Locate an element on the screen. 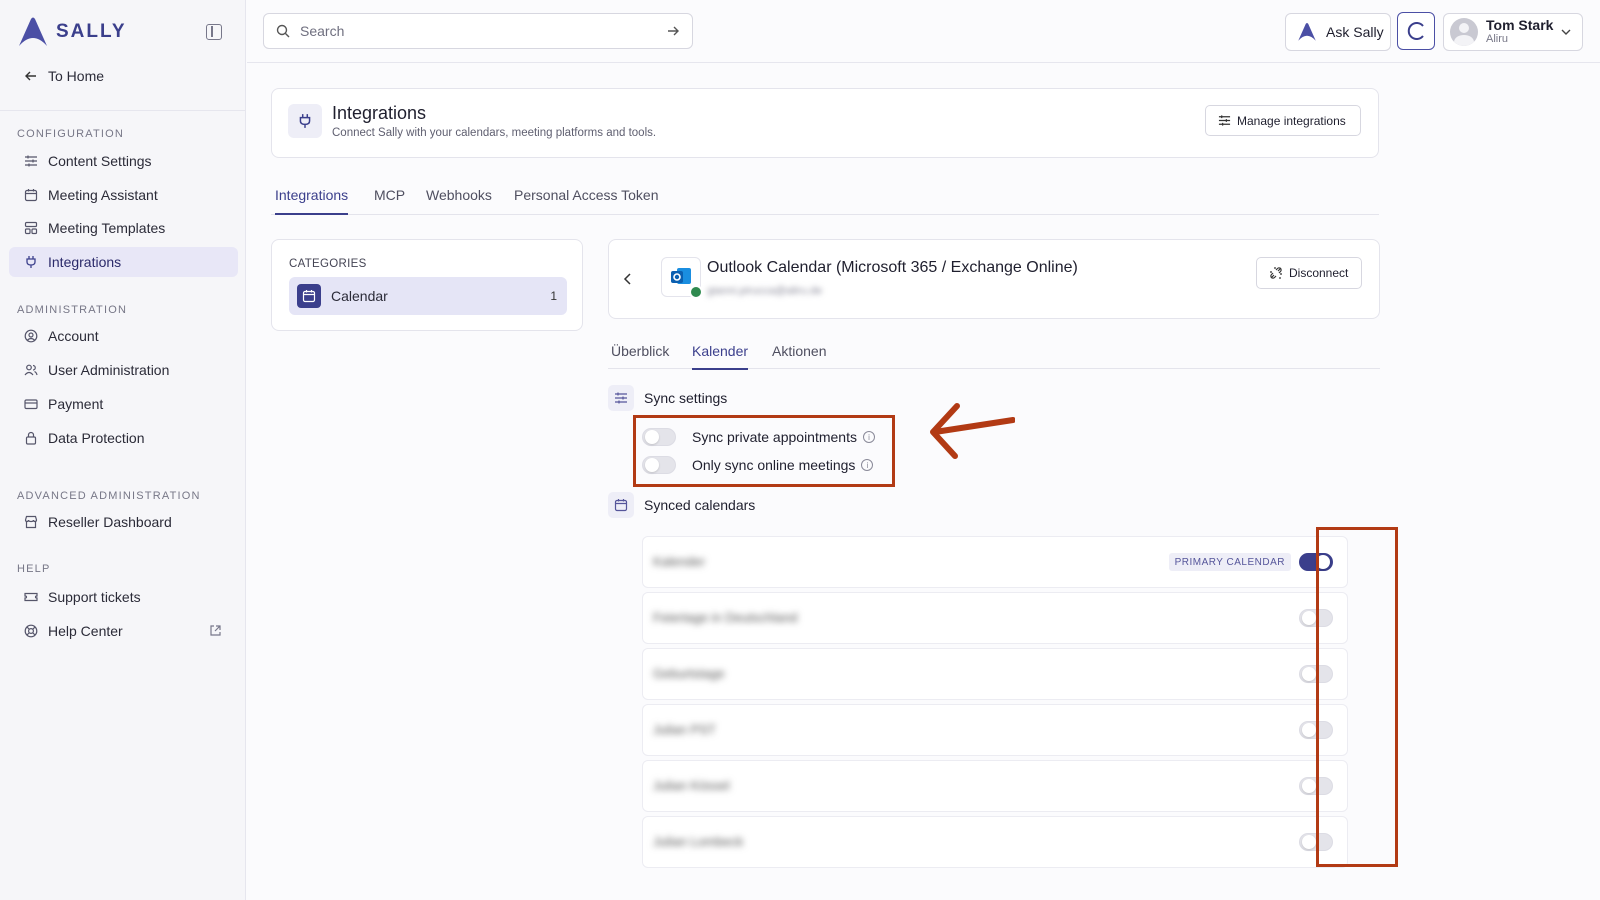 The image size is (1600, 900). tab-overview: Überblick is located at coordinates (640, 355).